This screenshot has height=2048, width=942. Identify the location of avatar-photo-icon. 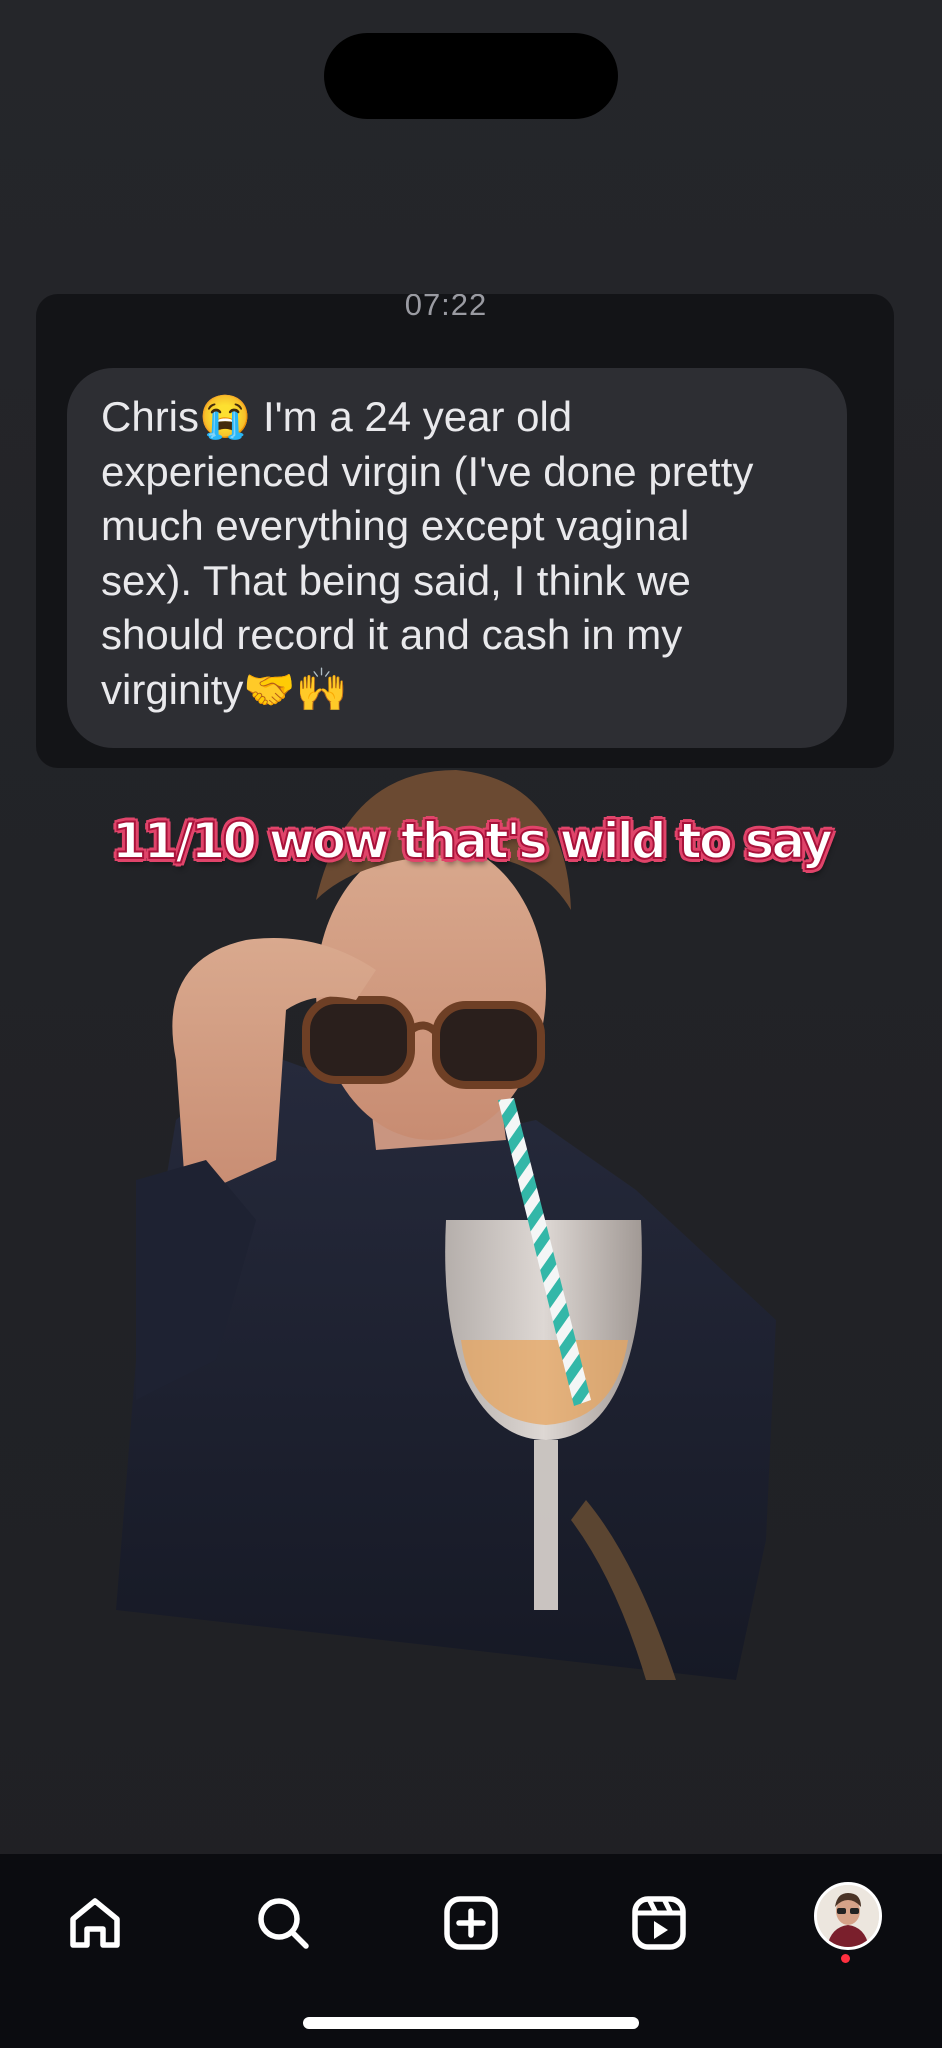
(848, 1916).